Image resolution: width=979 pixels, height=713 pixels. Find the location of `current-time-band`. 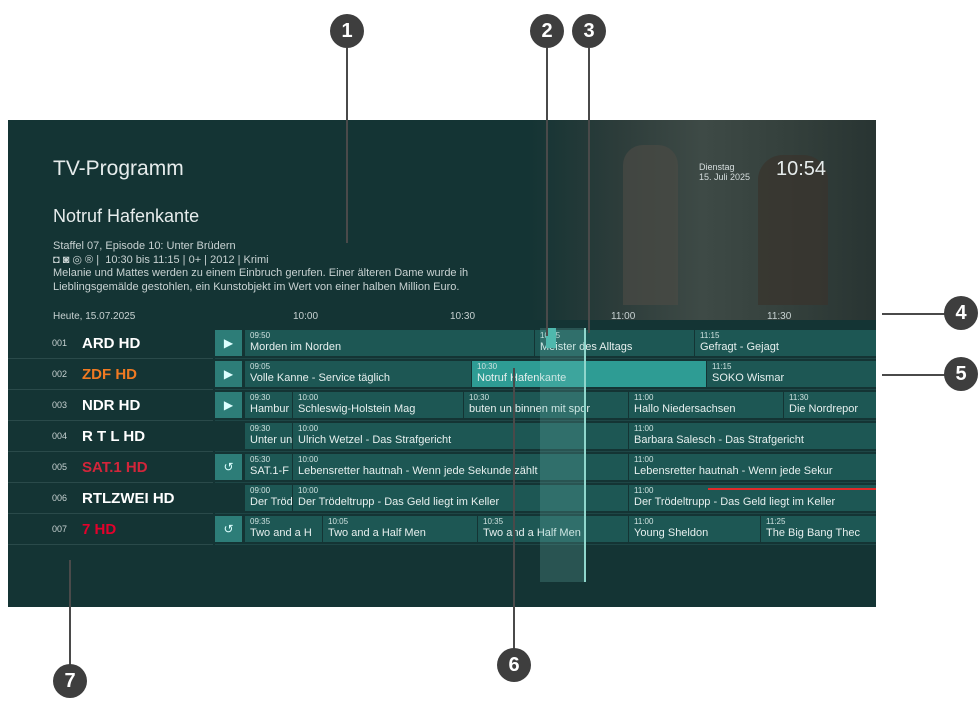

current-time-band is located at coordinates (562, 455).